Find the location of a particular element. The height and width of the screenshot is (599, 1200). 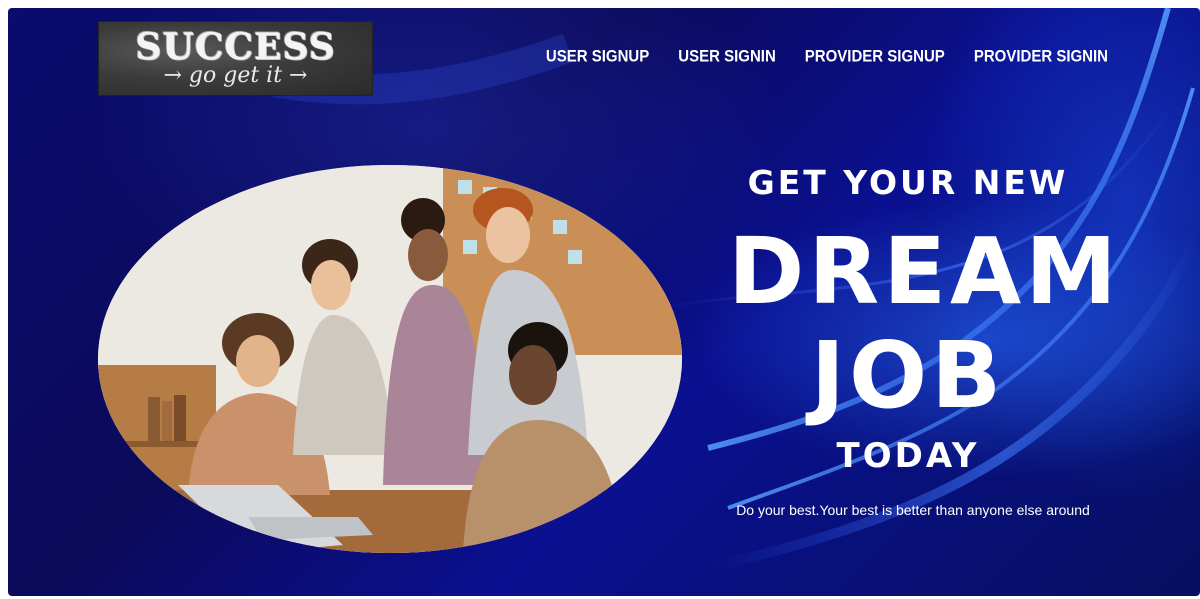

brand-logo: SUCCESS → go get it → is located at coordinates (235, 58).